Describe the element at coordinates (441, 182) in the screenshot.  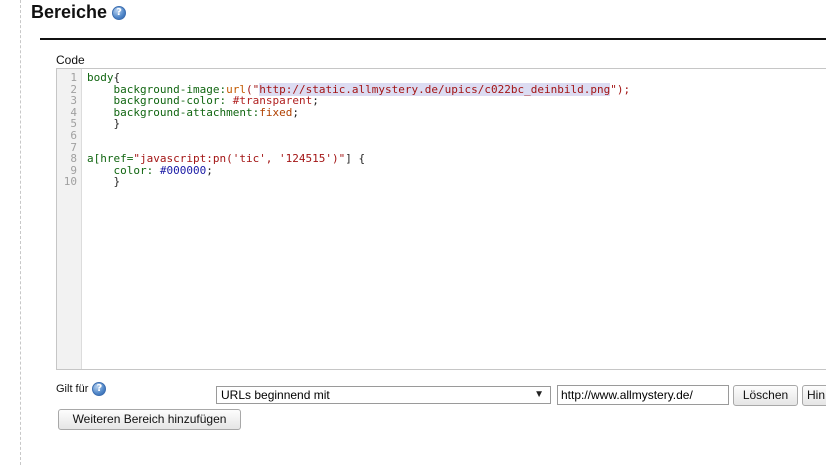
I see `code-line: 10 }` at that location.